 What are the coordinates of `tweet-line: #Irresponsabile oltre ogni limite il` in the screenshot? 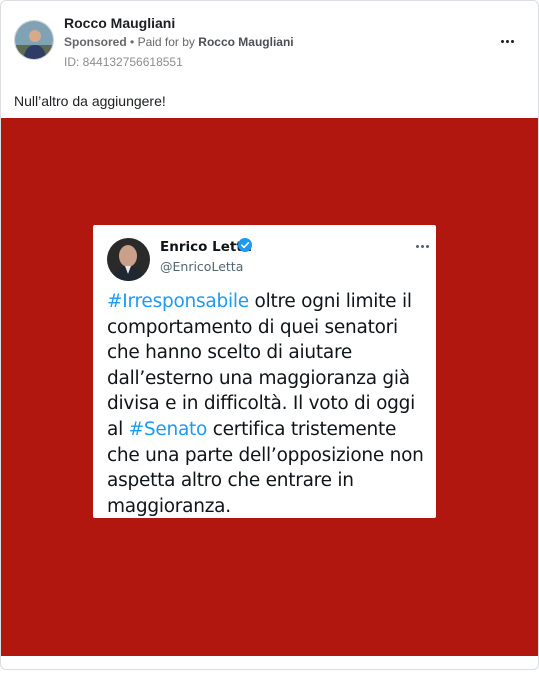 It's located at (268, 302).